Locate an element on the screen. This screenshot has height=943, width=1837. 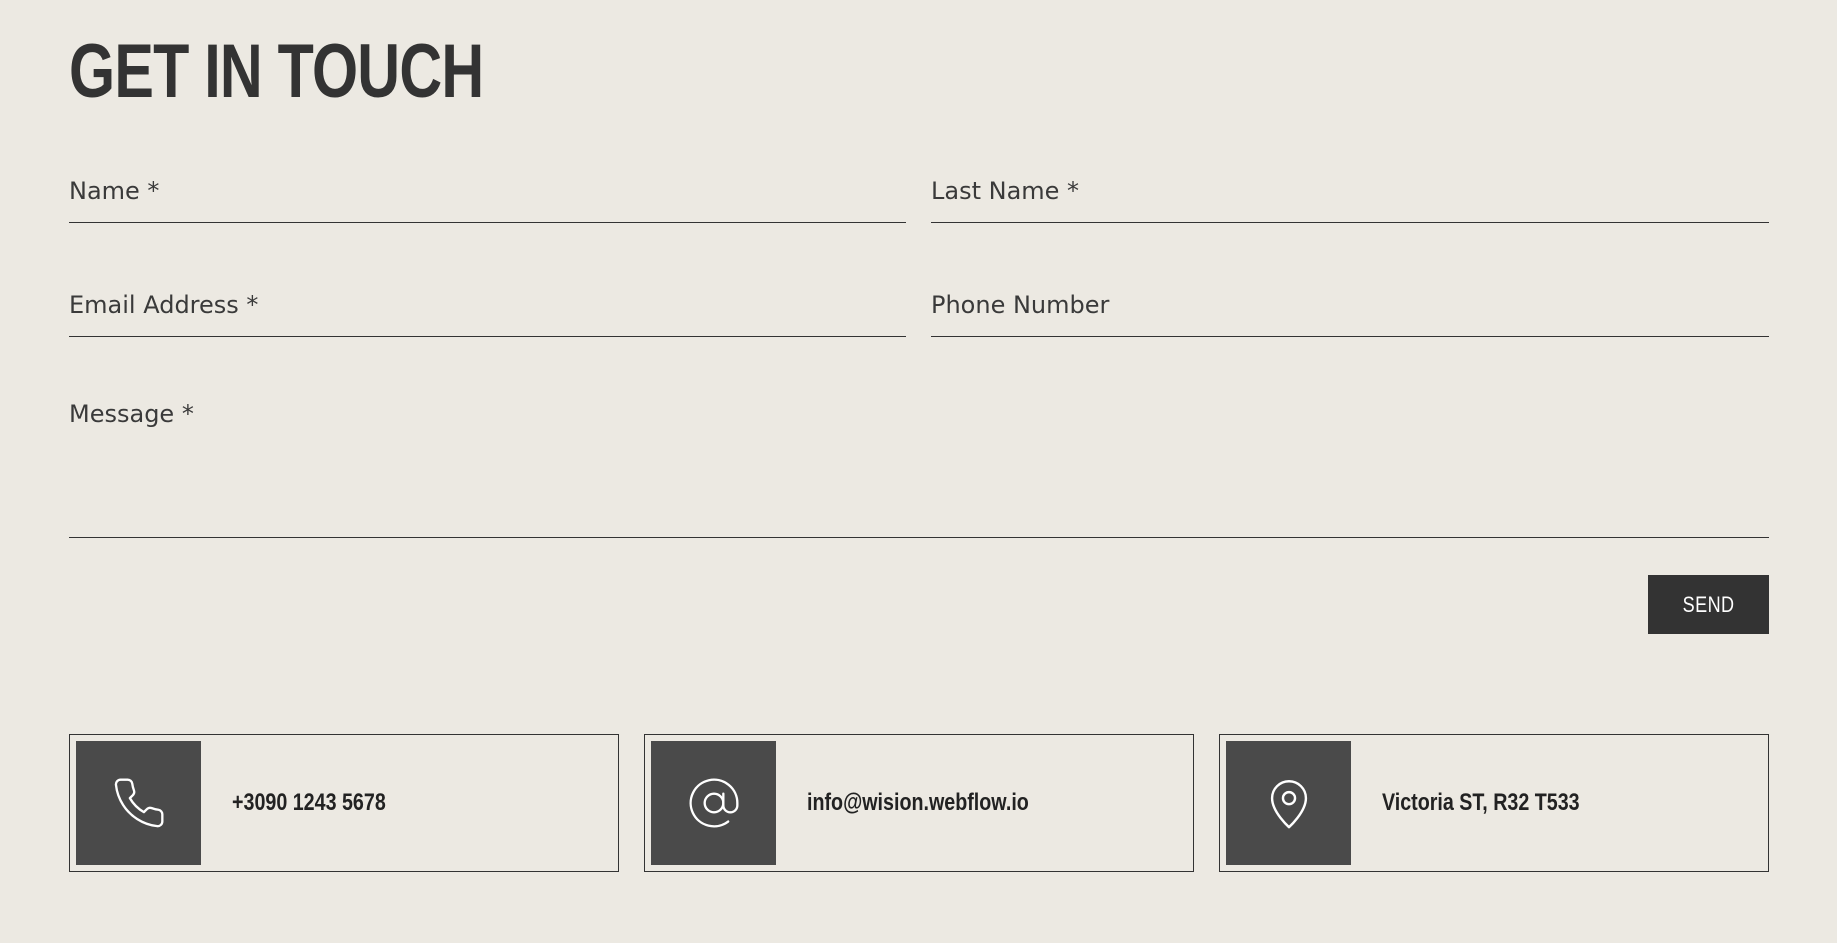
address-icon-tile is located at coordinates (1288, 803).